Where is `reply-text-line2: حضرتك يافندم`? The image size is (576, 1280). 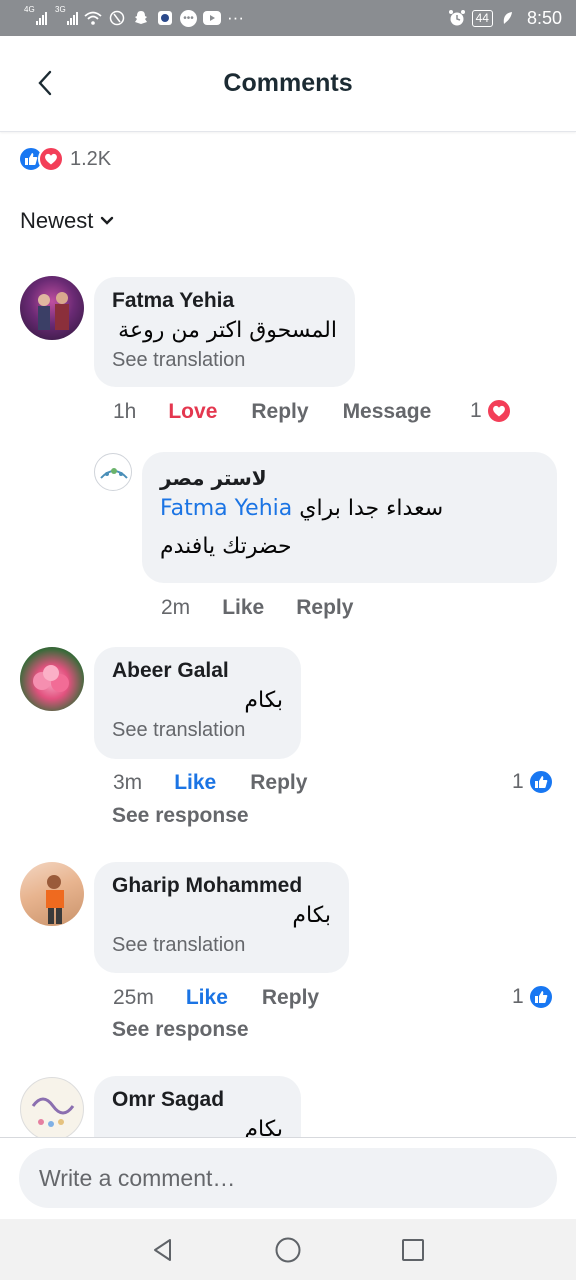
reply-text-line2: حضرتك يافندم is located at coordinates (226, 546).